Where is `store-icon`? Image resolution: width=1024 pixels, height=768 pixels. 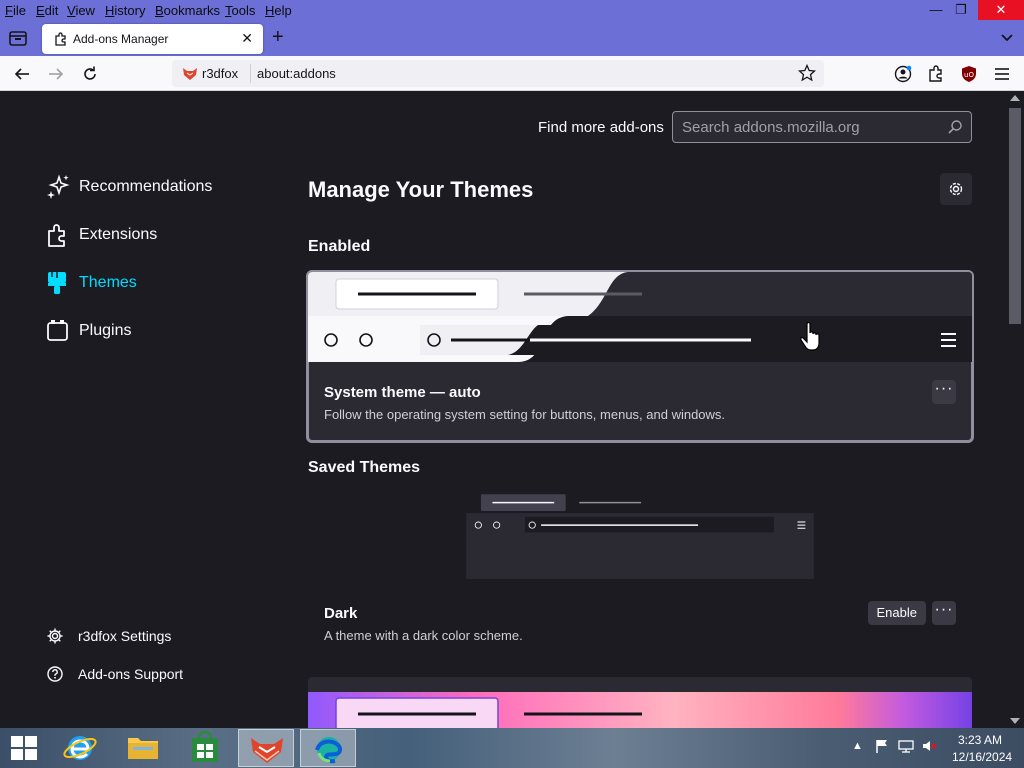 store-icon is located at coordinates (205, 748).